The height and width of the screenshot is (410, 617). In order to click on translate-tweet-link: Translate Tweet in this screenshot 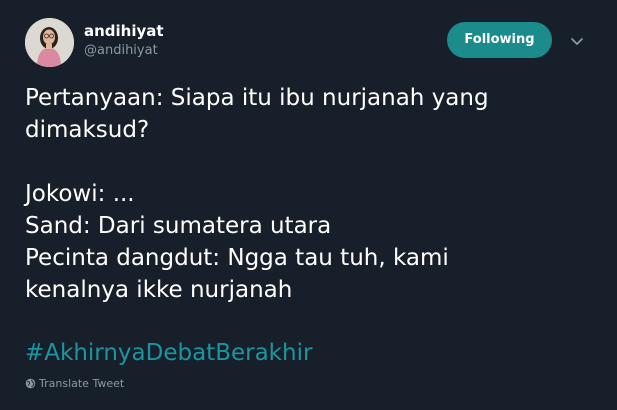, I will do `click(74, 385)`.